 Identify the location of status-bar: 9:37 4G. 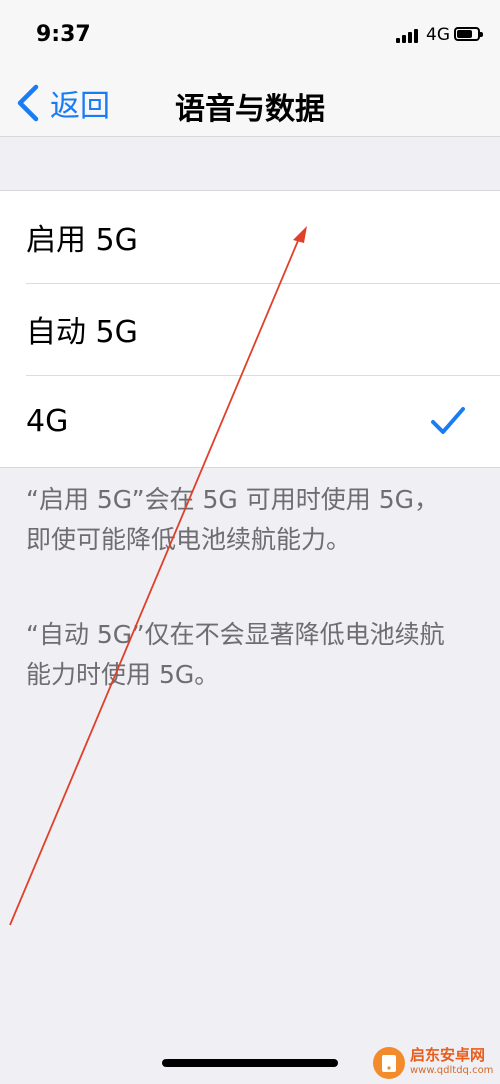
(250, 35).